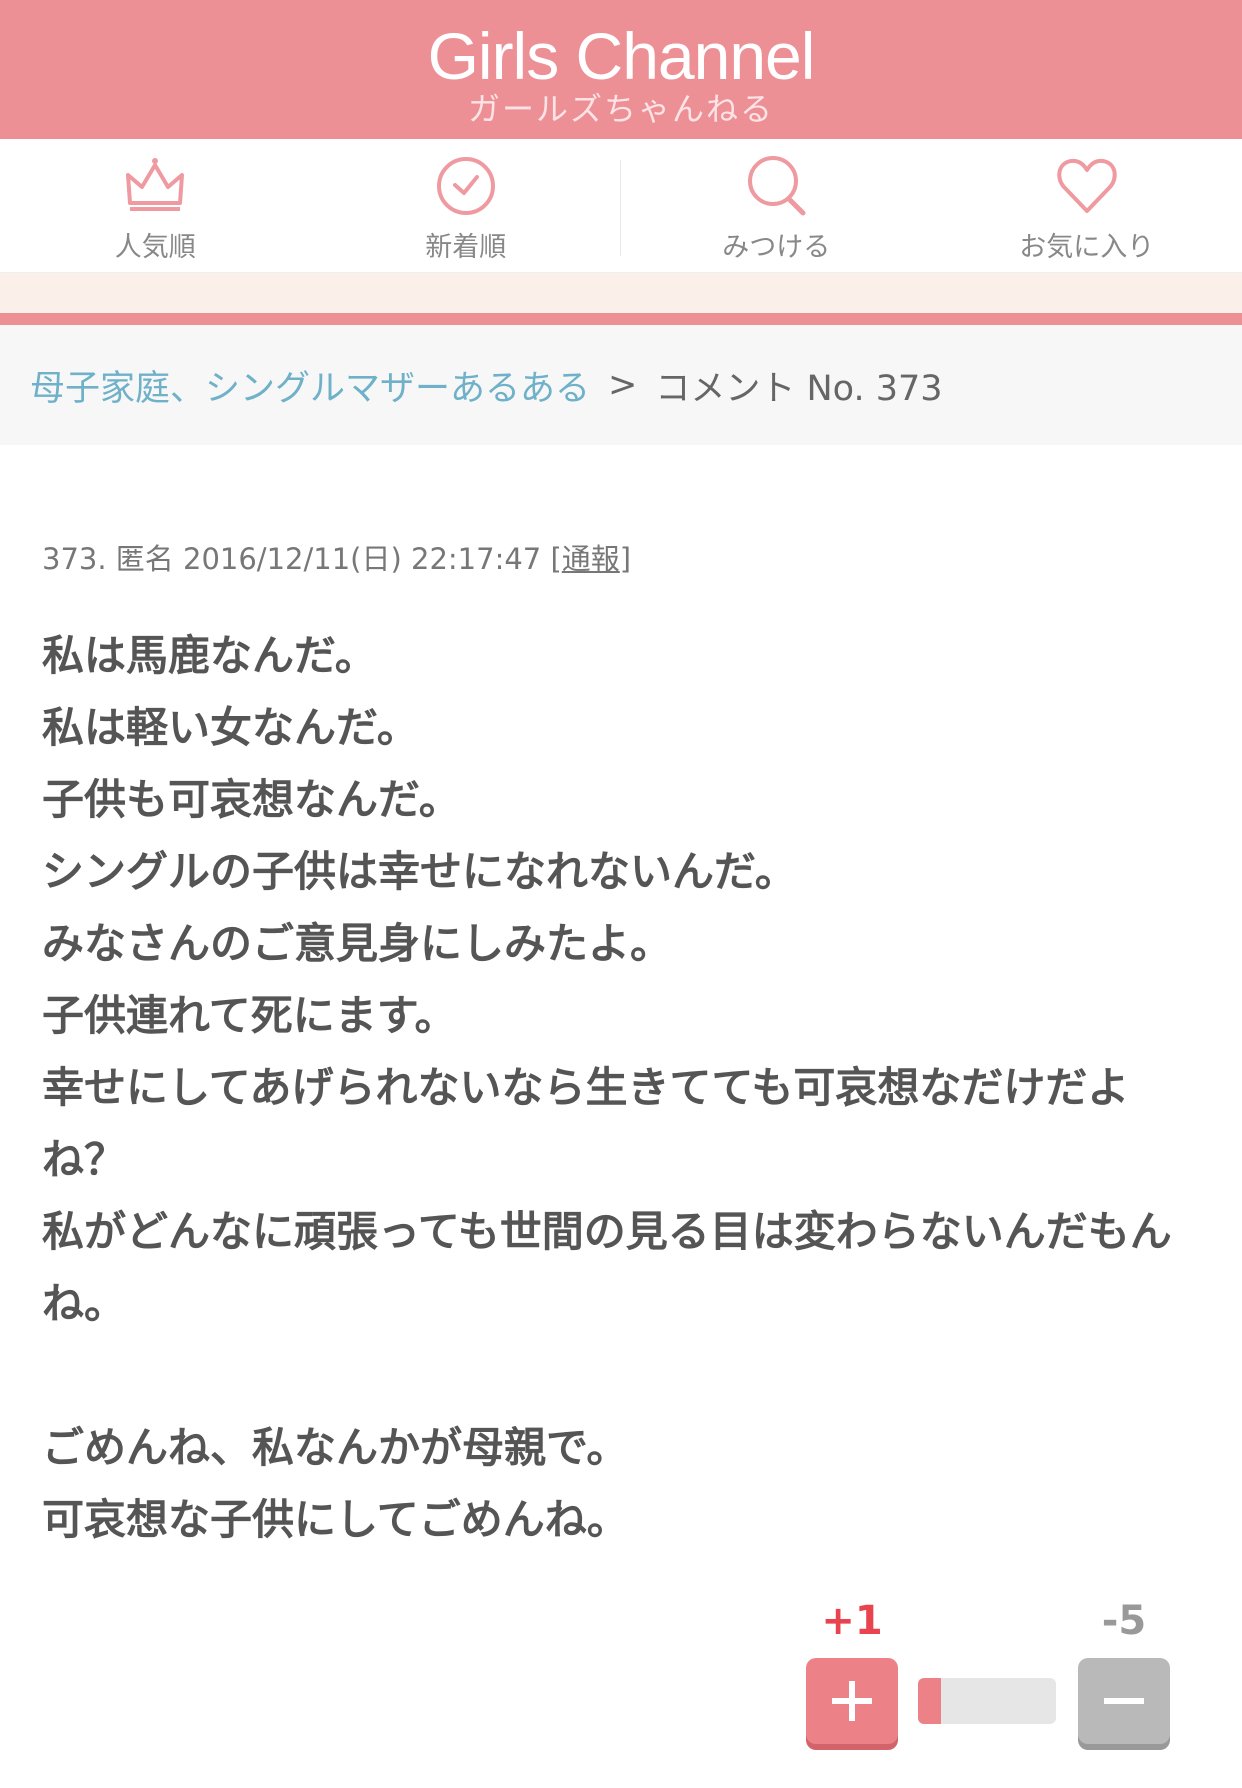  What do you see at coordinates (310, 385) in the screenshot?
I see `breadcrumb-topic-link: 母子家庭、シングルマザーあるある` at bounding box center [310, 385].